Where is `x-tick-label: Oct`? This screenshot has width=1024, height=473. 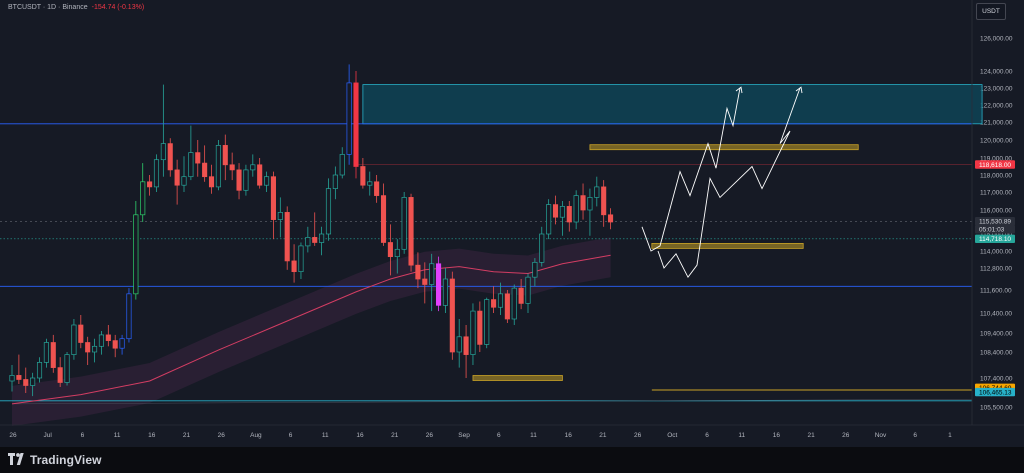 x-tick-label: Oct is located at coordinates (672, 435).